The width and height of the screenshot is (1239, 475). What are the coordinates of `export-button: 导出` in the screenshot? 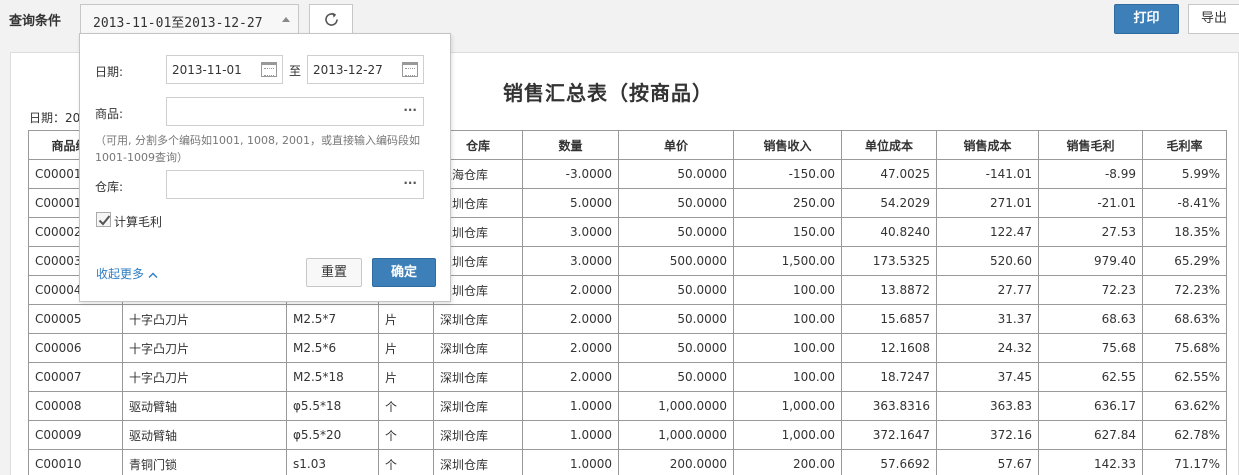 It's located at (1213, 19).